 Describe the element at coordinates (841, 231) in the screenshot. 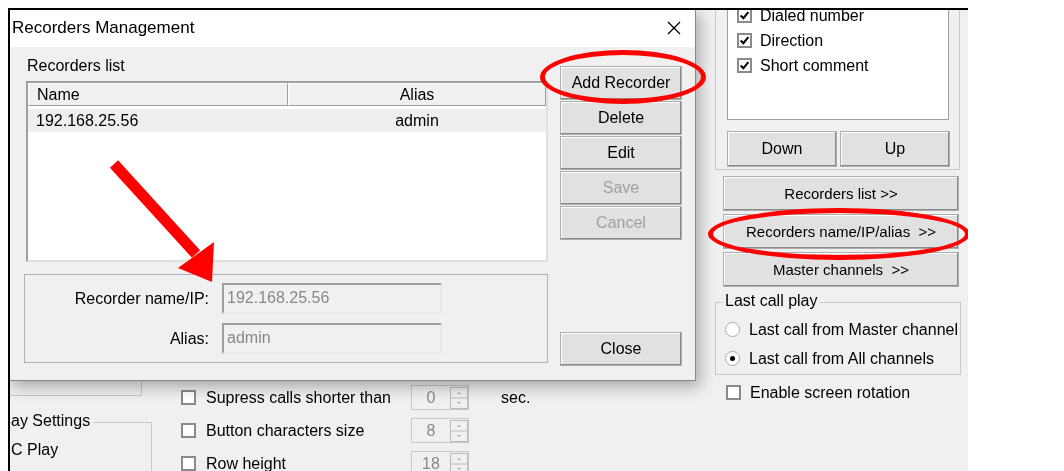

I see `nav-button: Recorders name/IP/alias >>` at that location.